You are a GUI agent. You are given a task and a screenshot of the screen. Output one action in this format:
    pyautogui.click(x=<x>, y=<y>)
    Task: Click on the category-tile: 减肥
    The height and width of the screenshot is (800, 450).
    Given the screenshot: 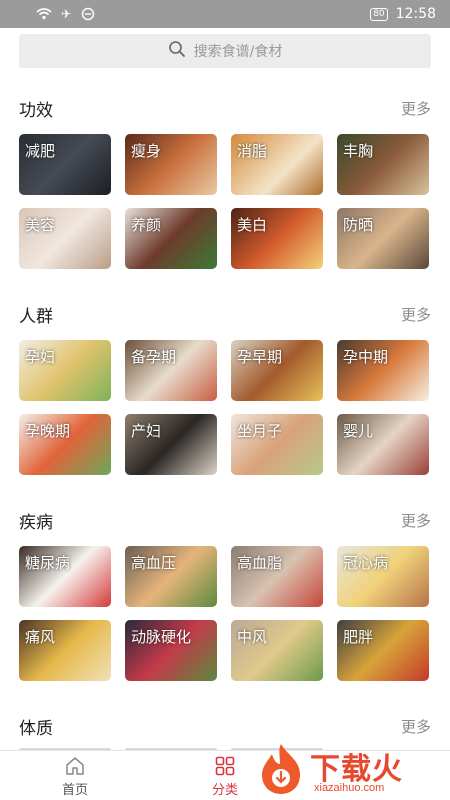 What is the action you would take?
    pyautogui.click(x=65, y=164)
    